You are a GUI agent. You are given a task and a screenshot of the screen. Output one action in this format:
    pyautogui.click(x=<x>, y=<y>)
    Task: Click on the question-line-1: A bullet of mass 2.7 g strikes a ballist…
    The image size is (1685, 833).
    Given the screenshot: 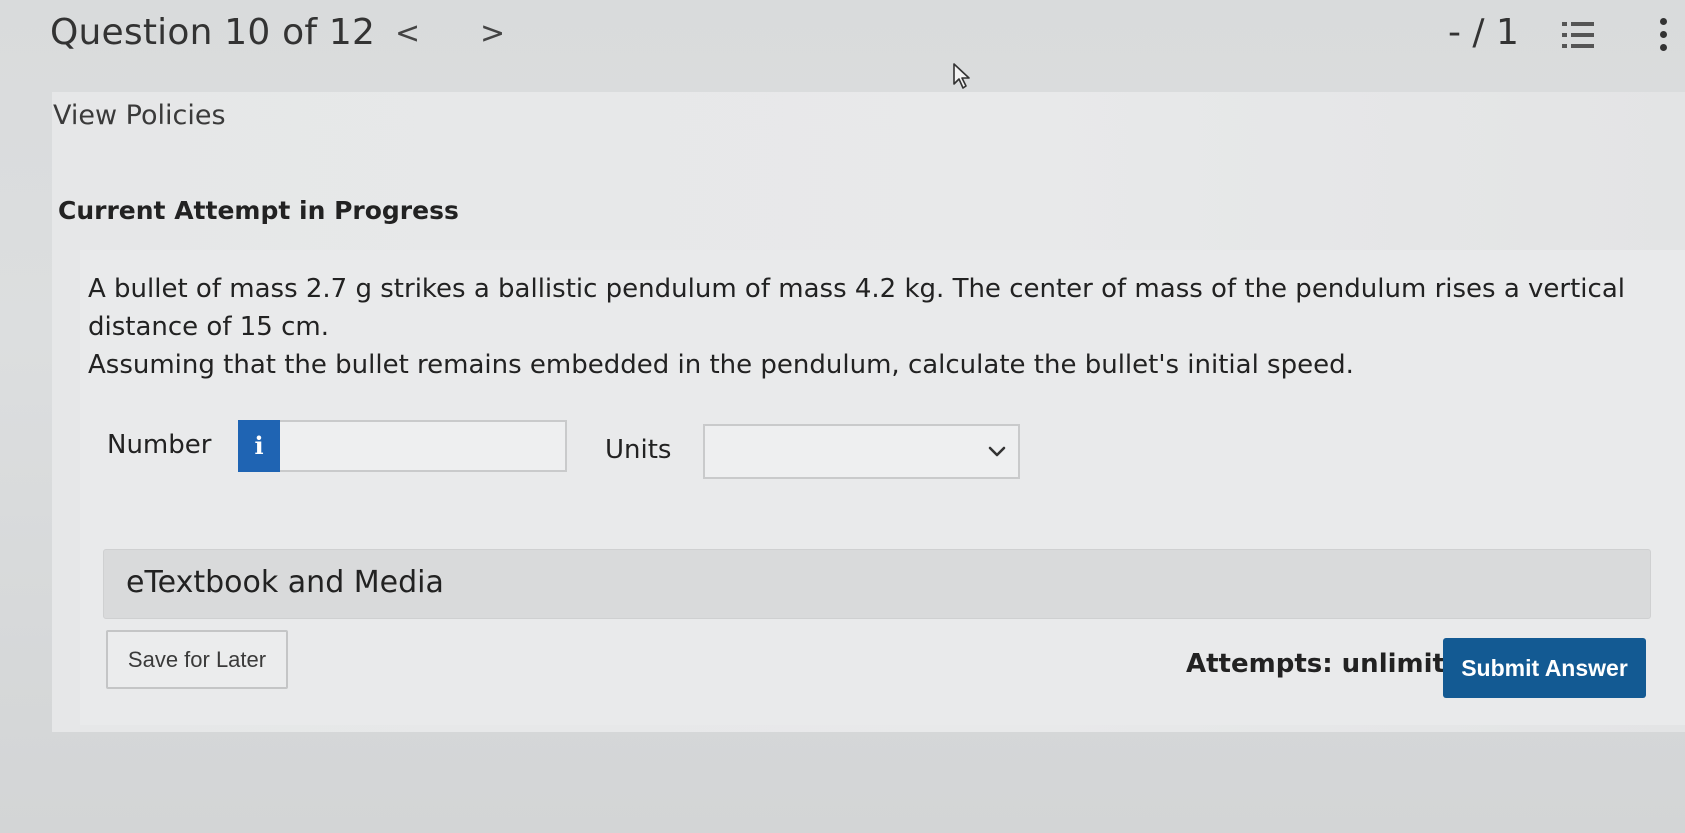 What is the action you would take?
    pyautogui.click(x=856, y=308)
    